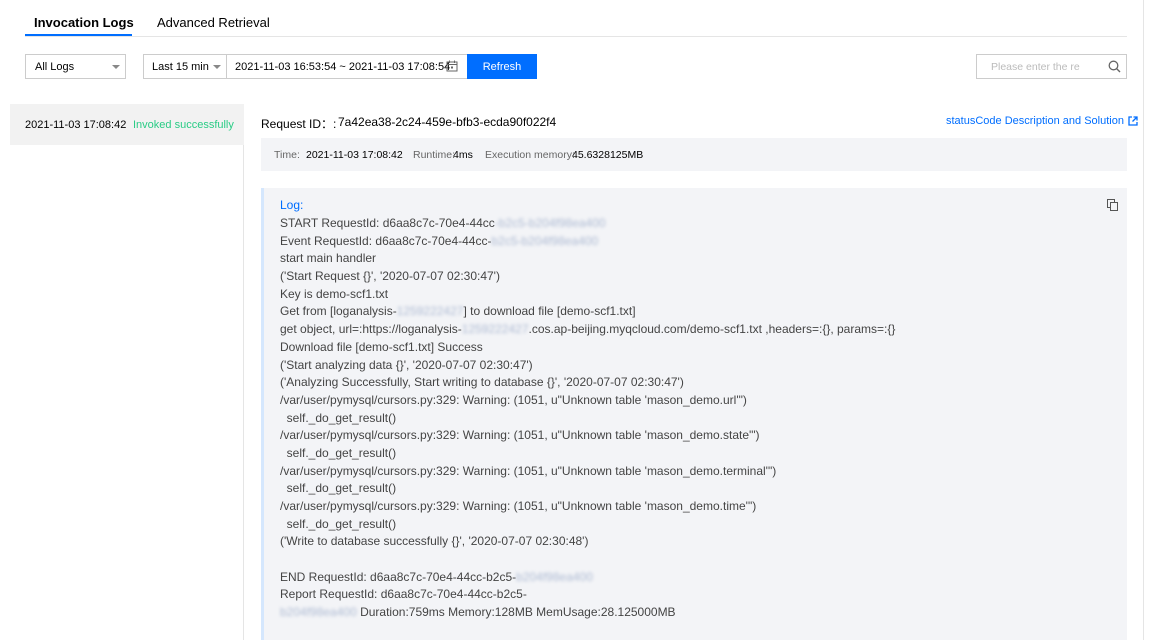  What do you see at coordinates (354, 155) in the screenshot?
I see `time-value: 2021-11-03 17:08:42` at bounding box center [354, 155].